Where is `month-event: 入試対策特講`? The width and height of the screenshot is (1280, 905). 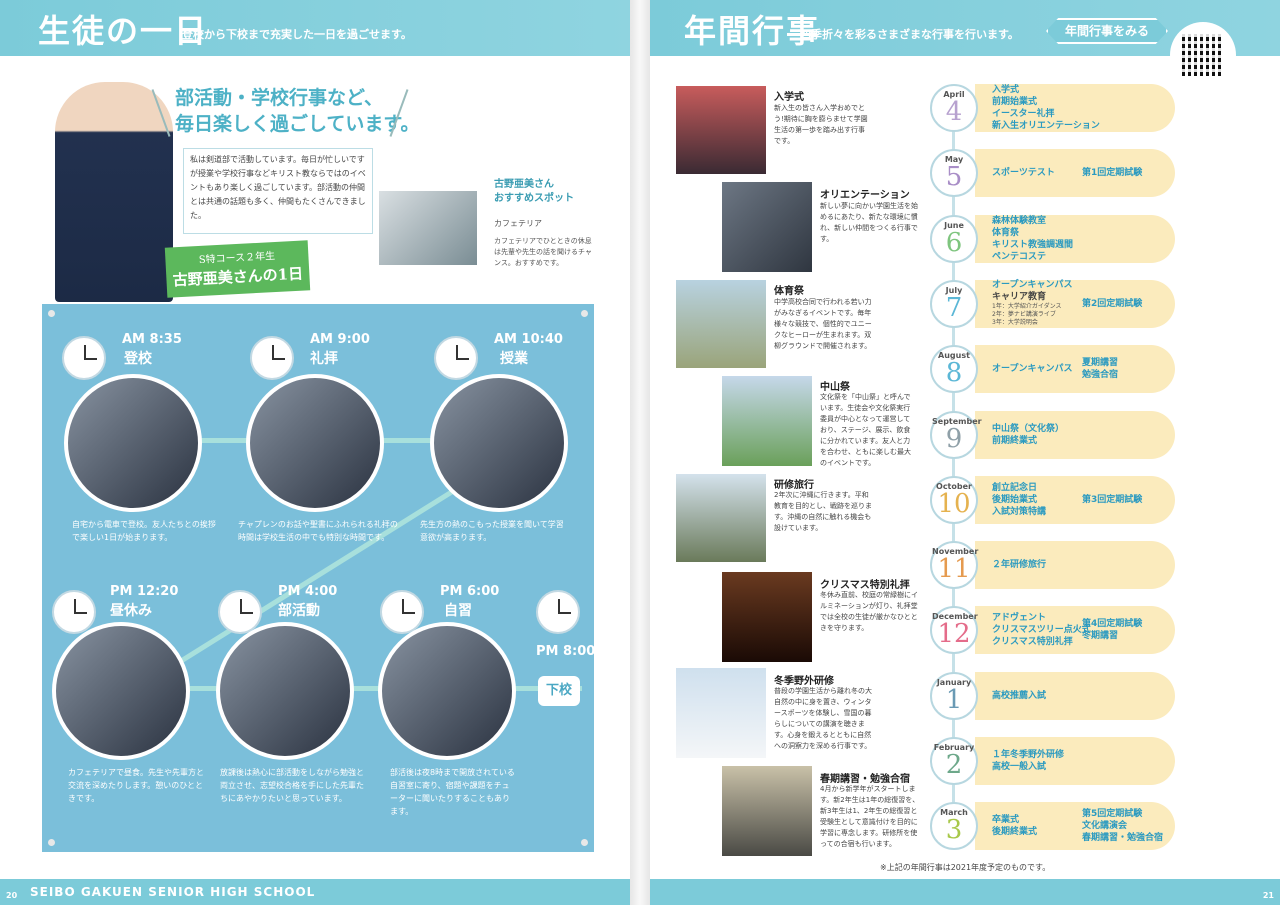
month-event: 入試対策特講 is located at coordinates (1019, 512).